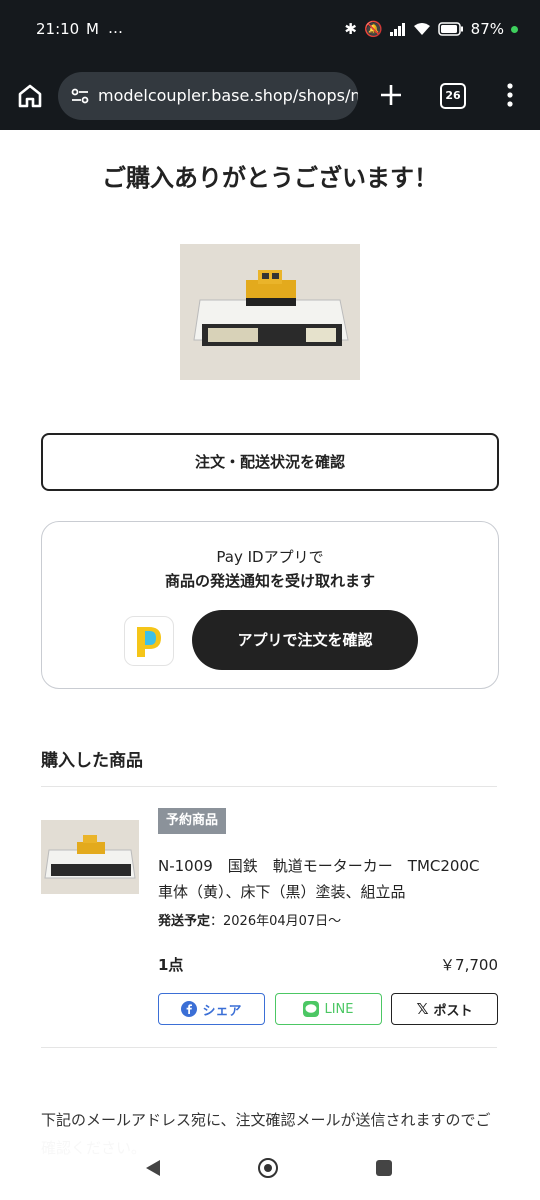 The image size is (540, 1200). Describe the element at coordinates (92, 29) in the screenshot. I see `gmail-icon: M` at that location.